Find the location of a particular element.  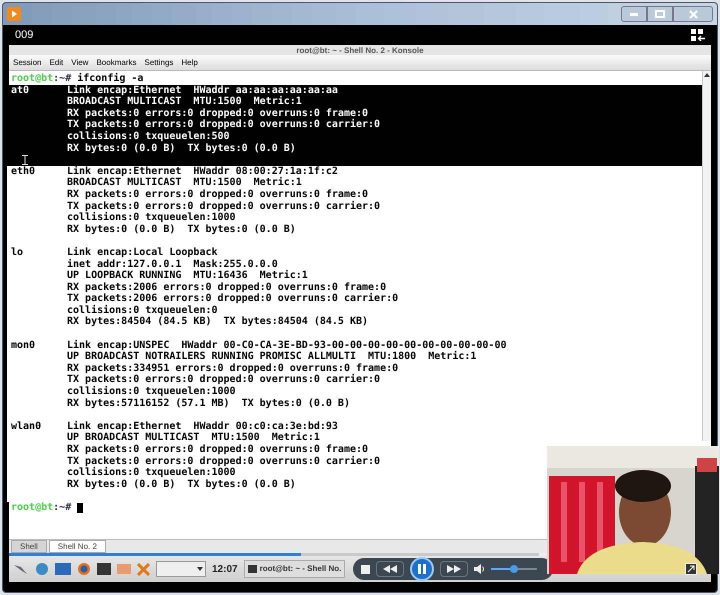

maximize-icon is located at coordinates (660, 14).